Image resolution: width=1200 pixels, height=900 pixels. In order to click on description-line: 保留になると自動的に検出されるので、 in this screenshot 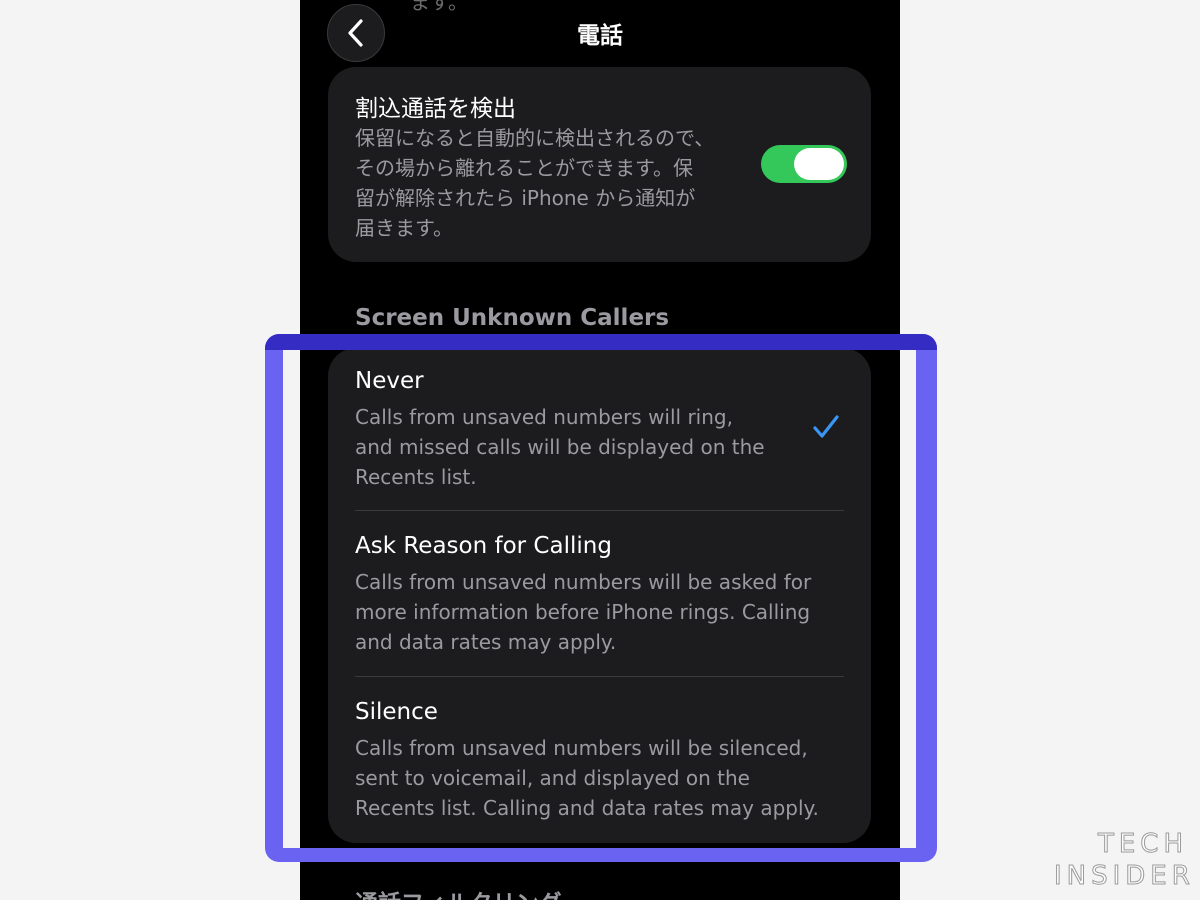, I will do `click(535, 138)`.